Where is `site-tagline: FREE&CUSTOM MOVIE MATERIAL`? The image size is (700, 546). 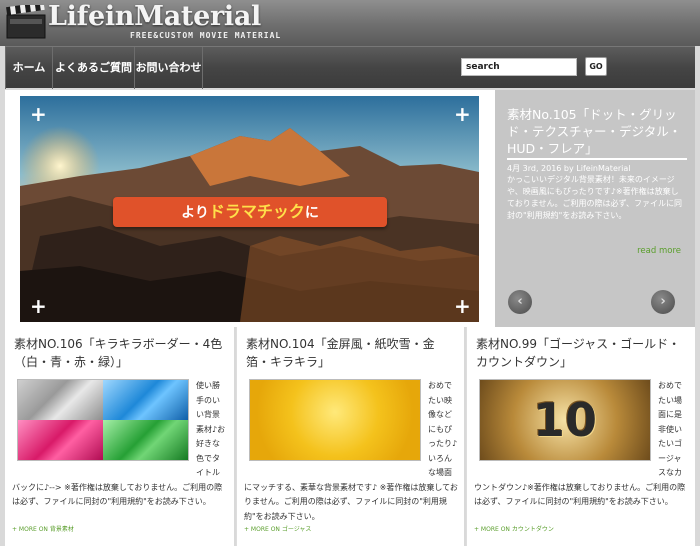
site-tagline: FREE&CUSTOM MOVIE MATERIAL is located at coordinates (206, 35).